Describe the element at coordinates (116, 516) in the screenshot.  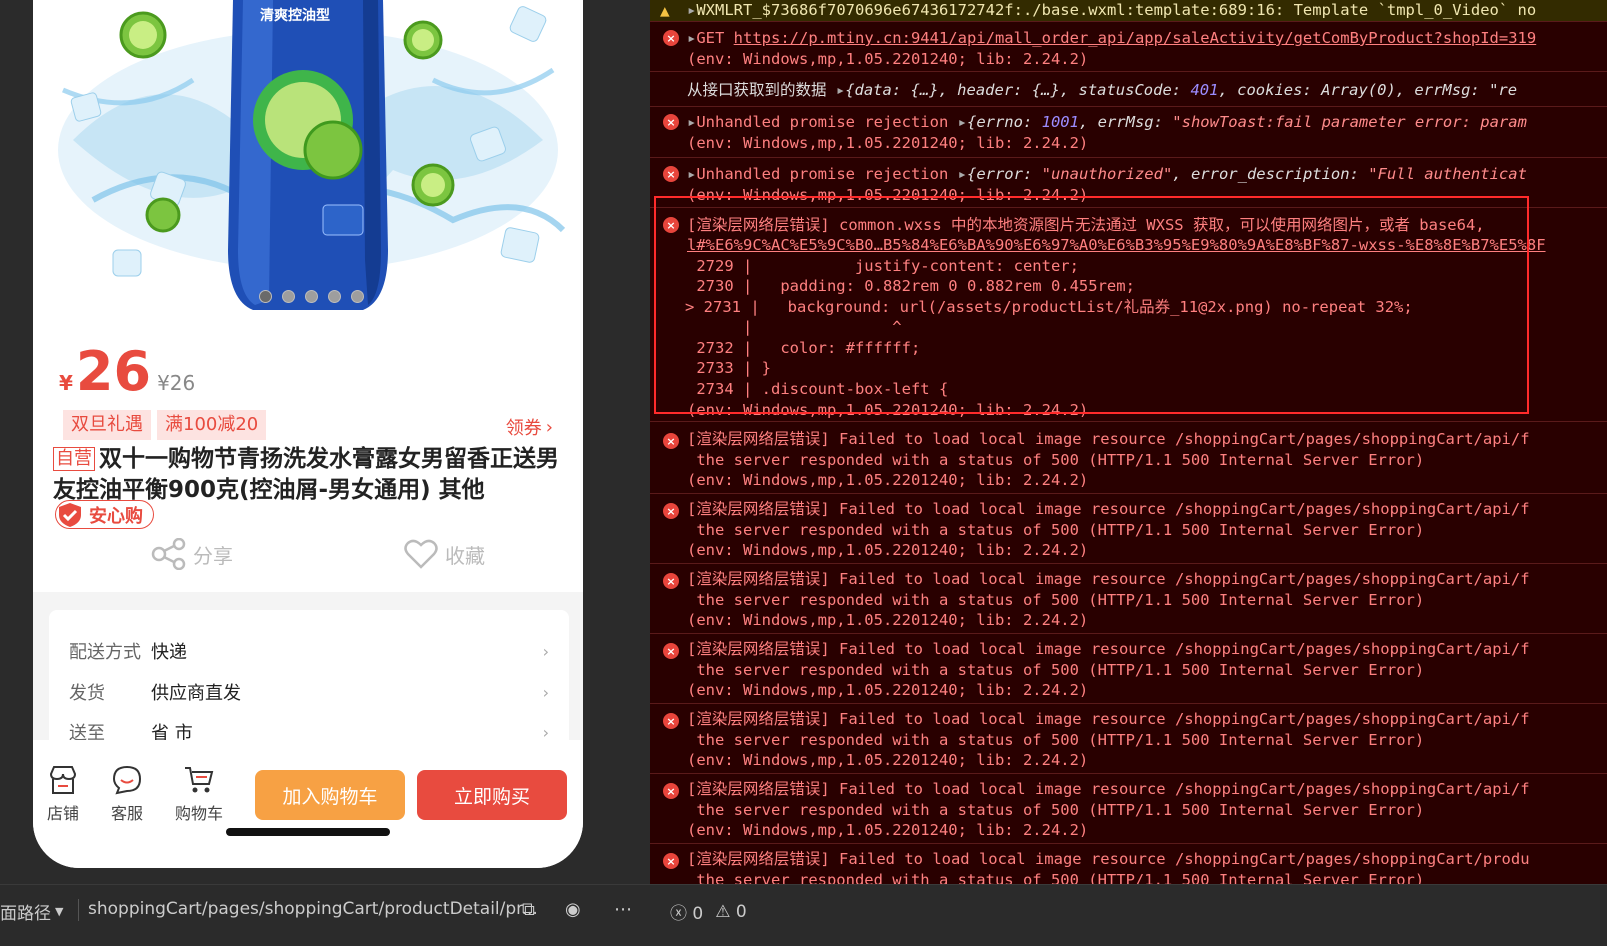
I see `anxin-label: 安心购` at that location.